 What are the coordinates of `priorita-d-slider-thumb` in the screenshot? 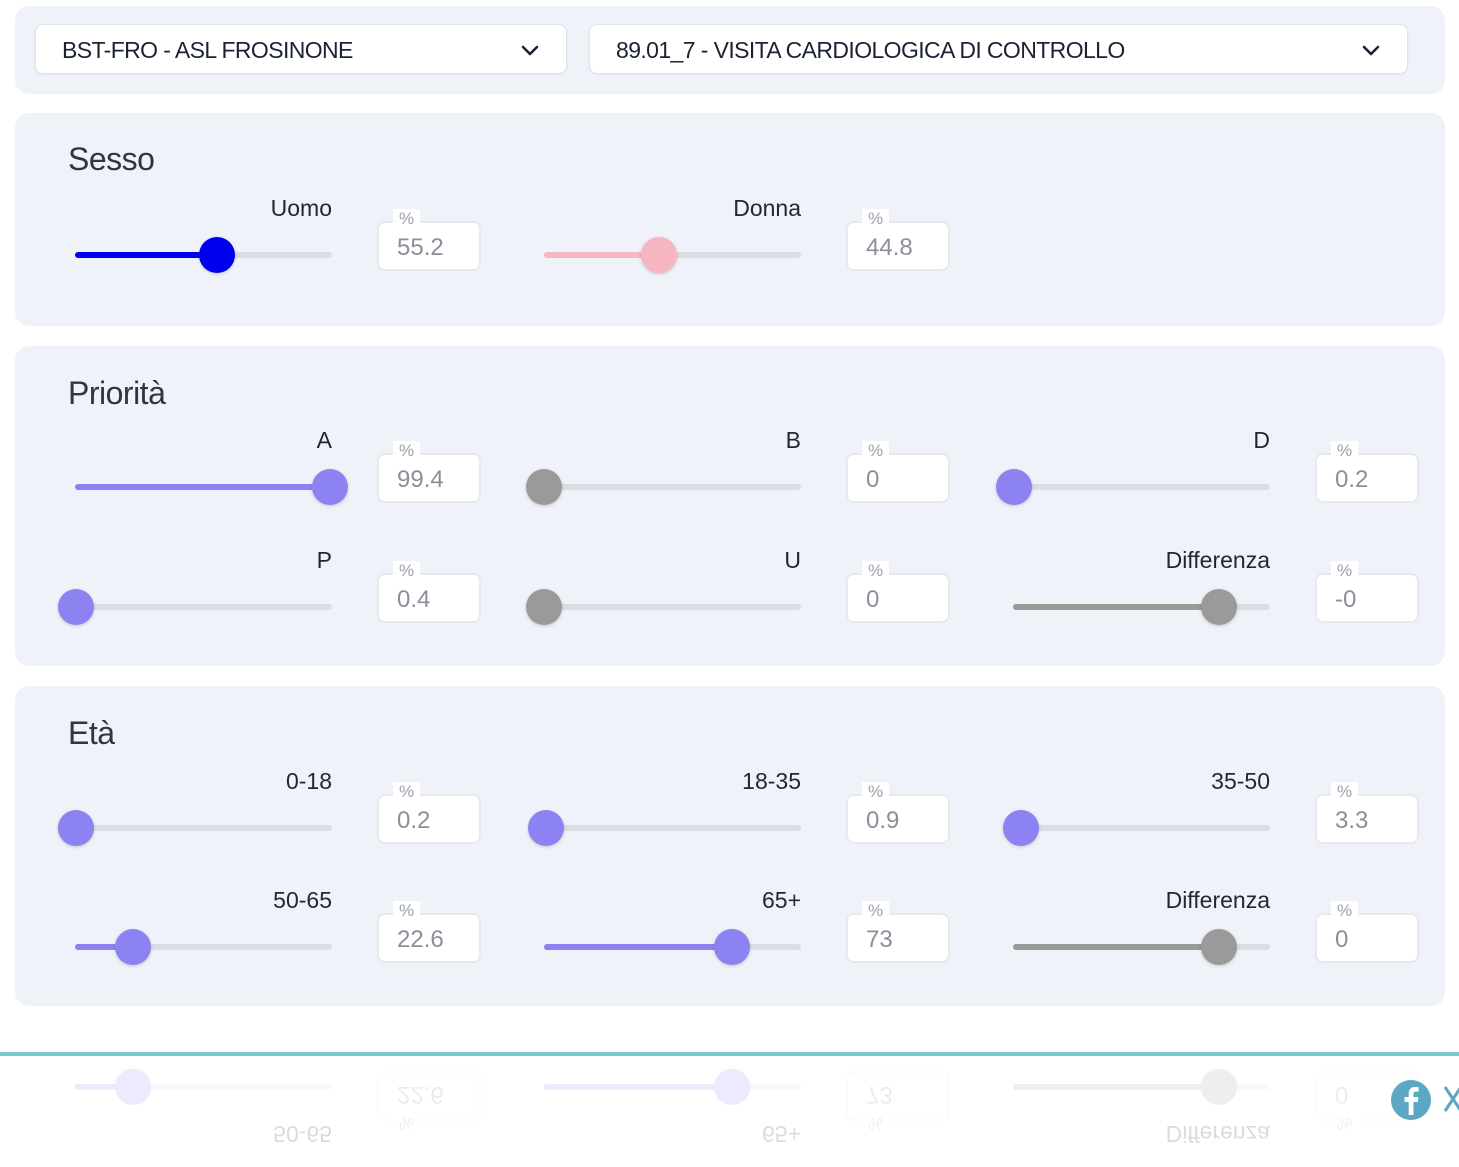 It's located at (1013, 487).